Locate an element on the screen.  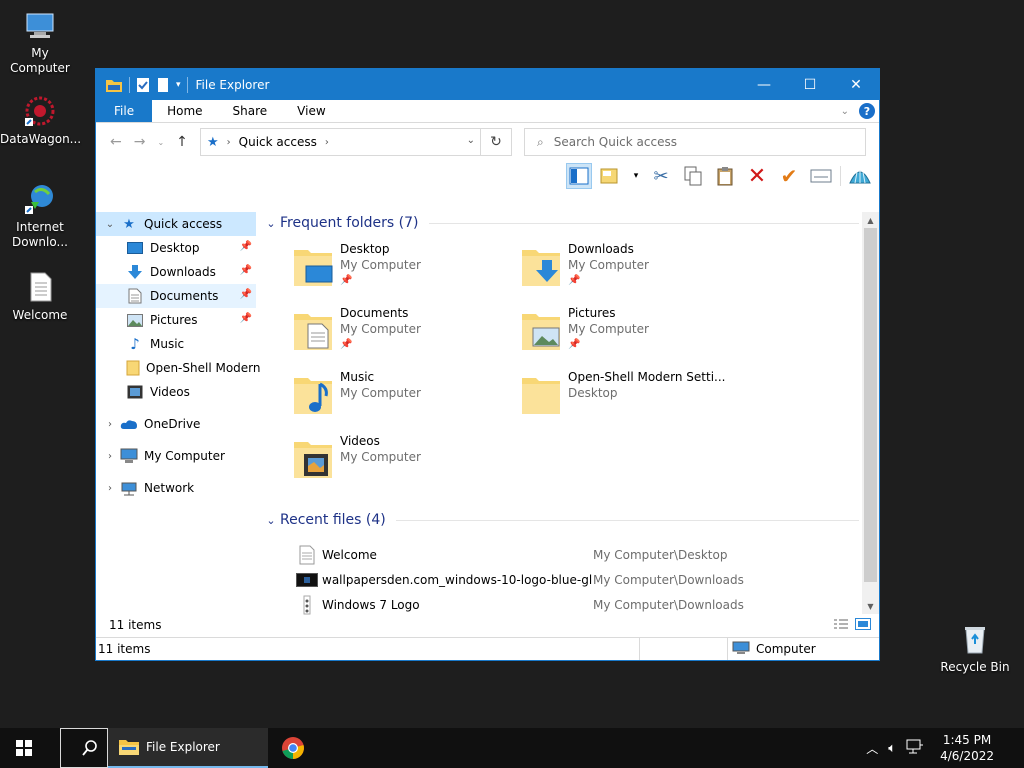
expand-chevron-icon: ⌄ is located at coordinates (110, 224).